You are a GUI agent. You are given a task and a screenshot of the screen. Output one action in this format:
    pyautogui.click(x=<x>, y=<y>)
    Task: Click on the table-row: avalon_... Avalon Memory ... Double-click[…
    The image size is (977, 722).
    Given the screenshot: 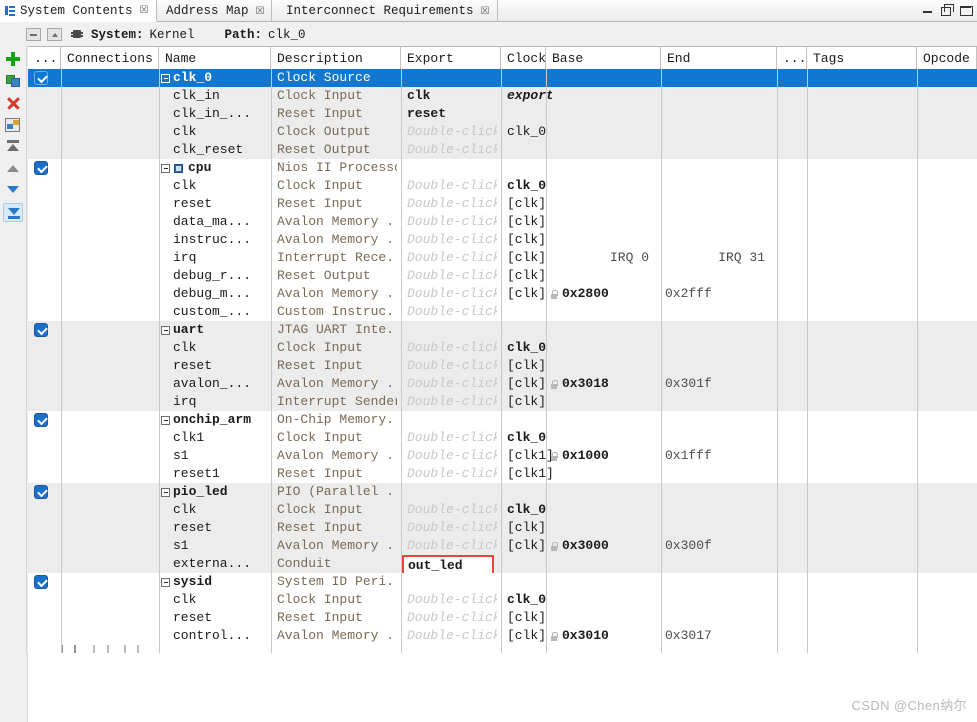 What is the action you would take?
    pyautogui.click(x=502, y=384)
    